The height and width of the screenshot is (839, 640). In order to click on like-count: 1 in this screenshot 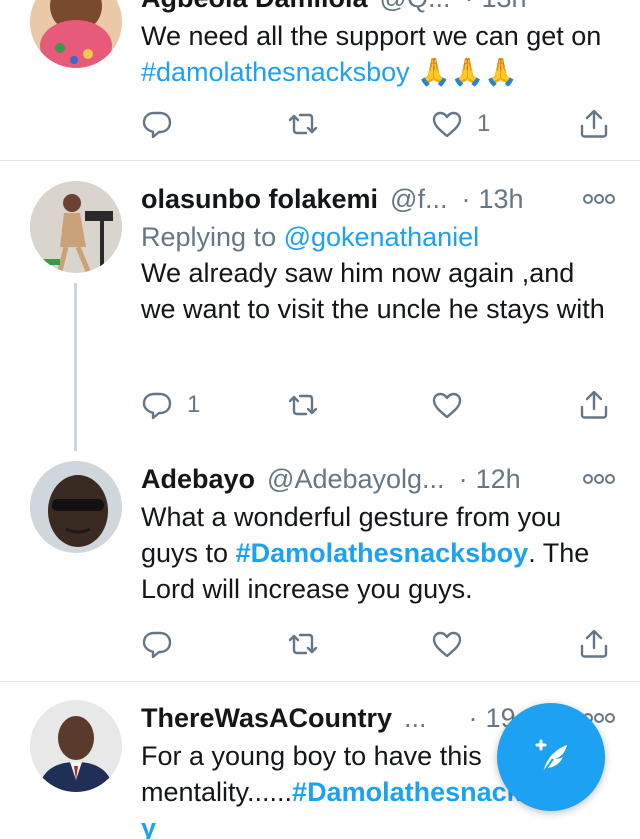, I will do `click(484, 123)`.